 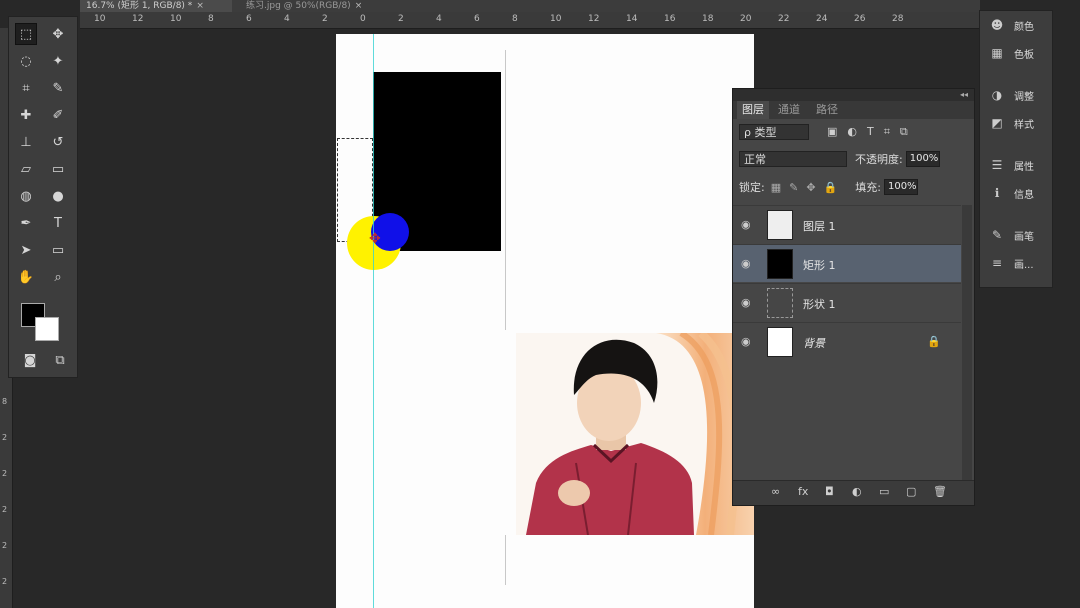 I want to click on fill-field: 100%, so click(x=900, y=187).